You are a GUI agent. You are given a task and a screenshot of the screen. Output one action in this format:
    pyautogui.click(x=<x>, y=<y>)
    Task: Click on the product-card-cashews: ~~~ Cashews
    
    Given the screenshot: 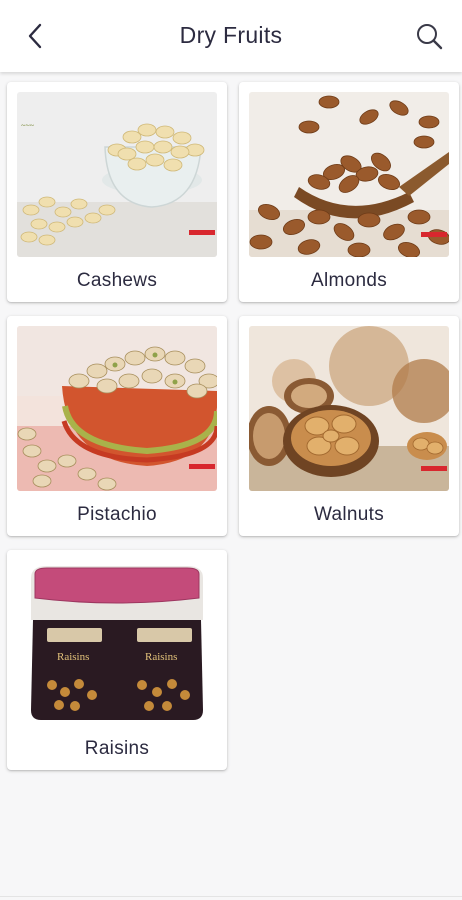 What is the action you would take?
    pyautogui.click(x=117, y=192)
    